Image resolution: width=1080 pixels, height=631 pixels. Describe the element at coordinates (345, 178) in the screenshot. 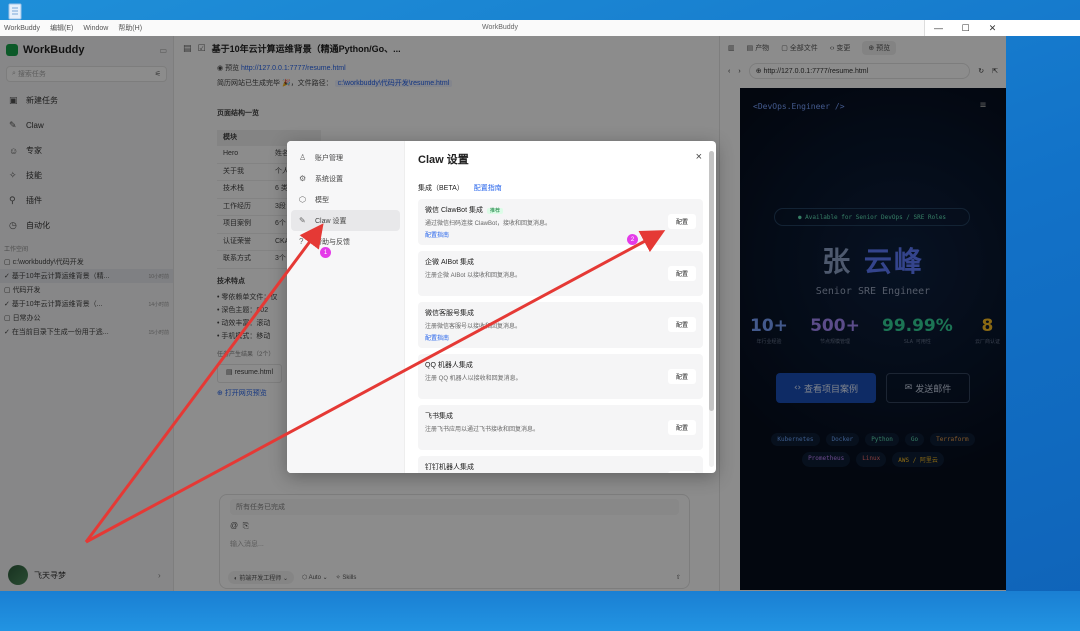

I see `settings-nav-system: ⚙ 系统设置` at that location.